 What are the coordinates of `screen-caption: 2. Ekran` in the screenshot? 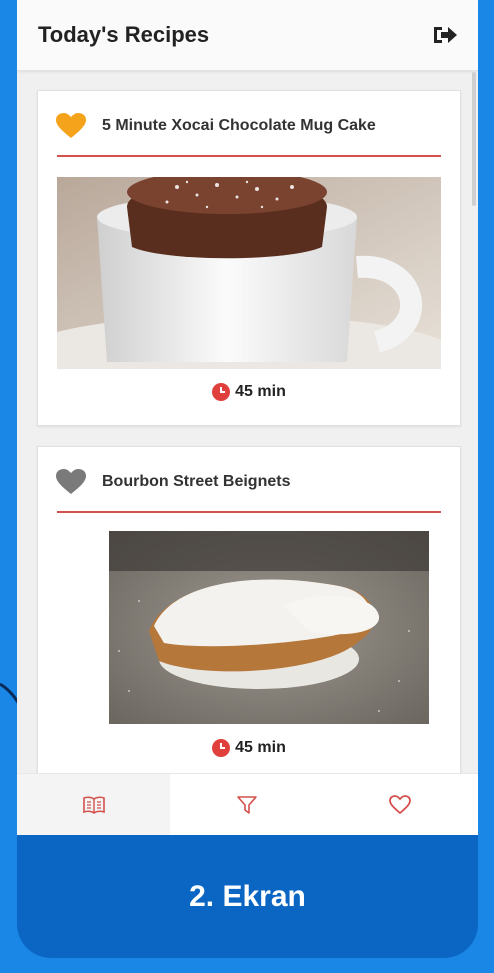 It's located at (247, 896).